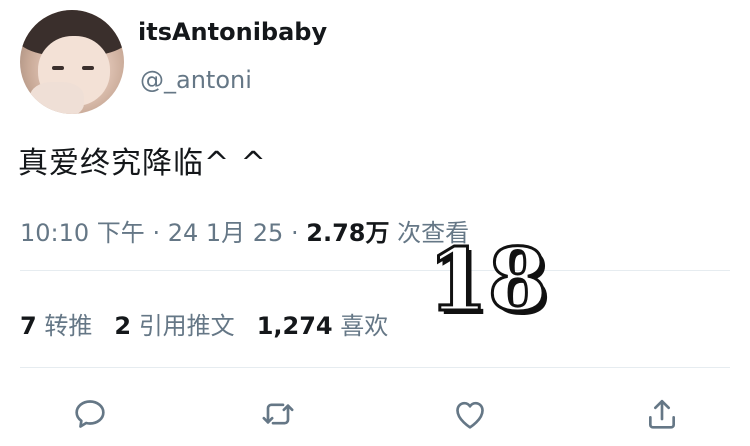  I want to click on retweet-button, so click(278, 414).